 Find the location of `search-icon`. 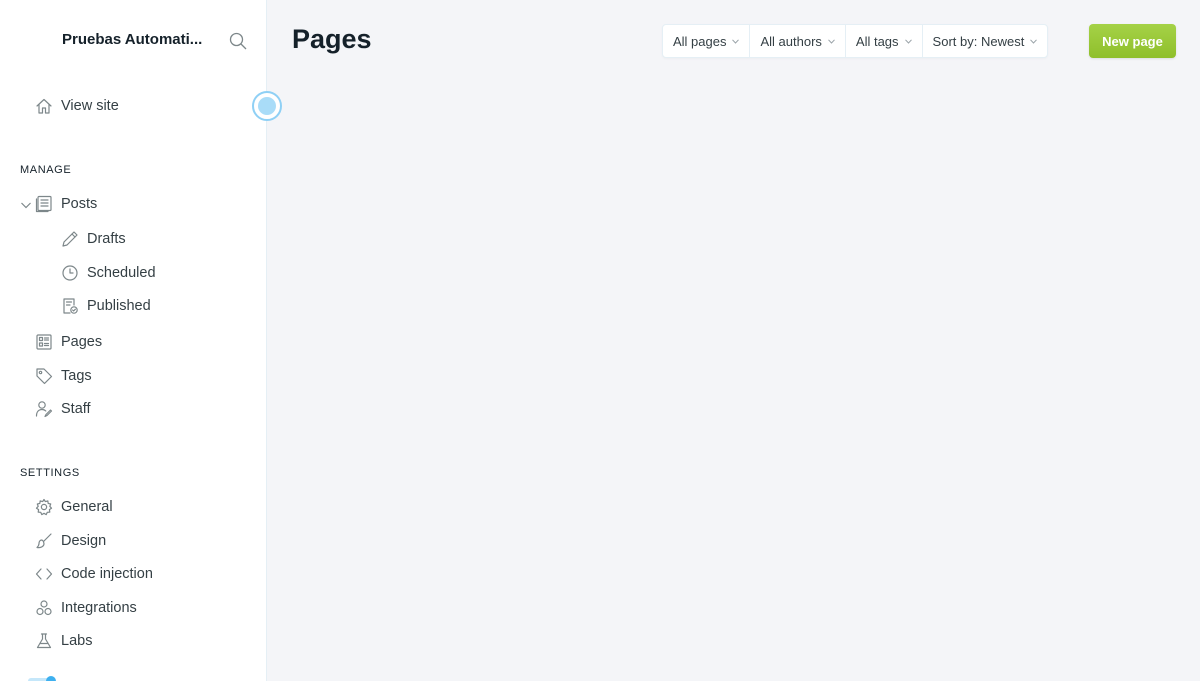

search-icon is located at coordinates (238, 41).